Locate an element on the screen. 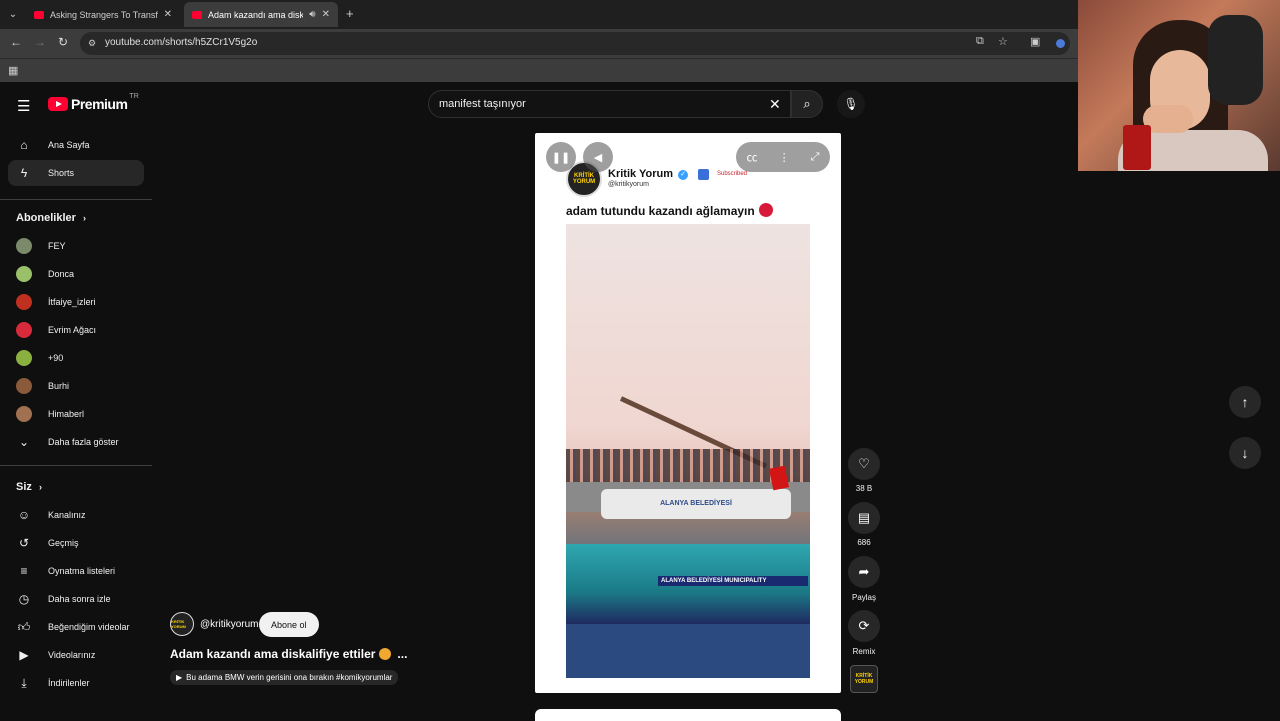  more-options-icon: ⋮ is located at coordinates (784, 157).